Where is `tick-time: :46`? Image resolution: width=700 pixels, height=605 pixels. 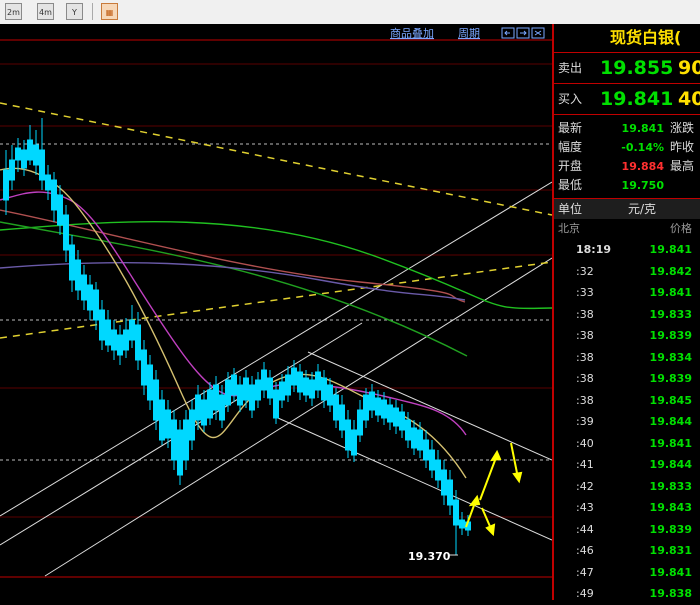
tick-time: :46 is located at coordinates (585, 550).